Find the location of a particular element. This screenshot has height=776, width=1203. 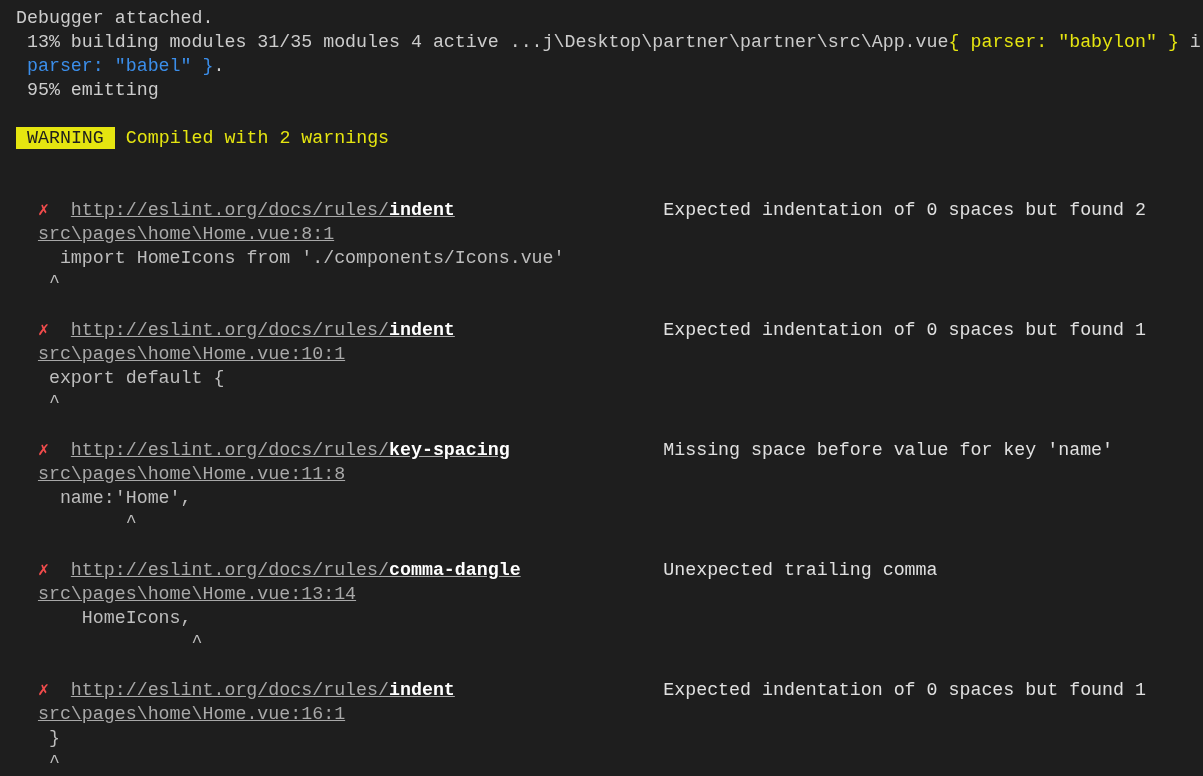

error-message: Missing space before value for key 'name' is located at coordinates (888, 450).